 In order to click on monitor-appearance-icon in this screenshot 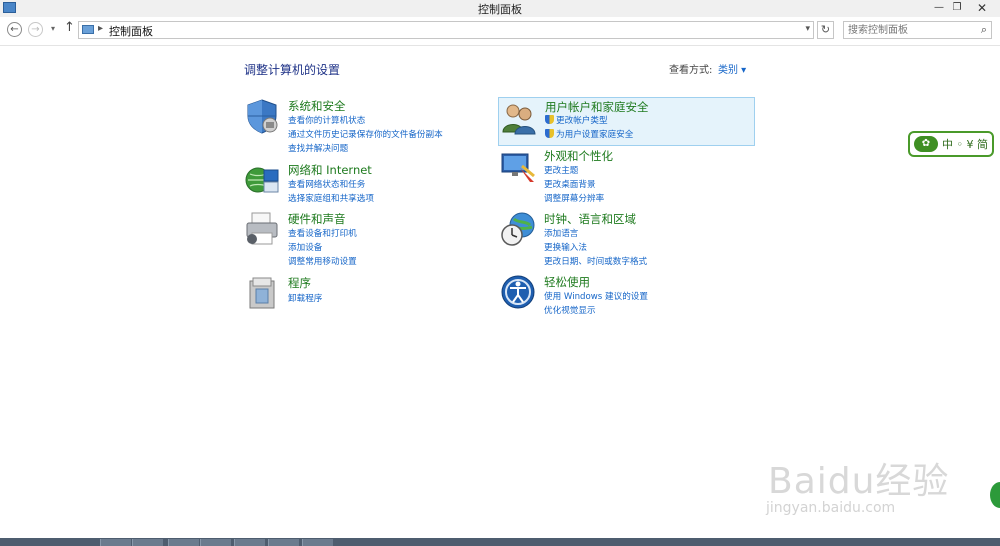, I will do `click(518, 166)`.